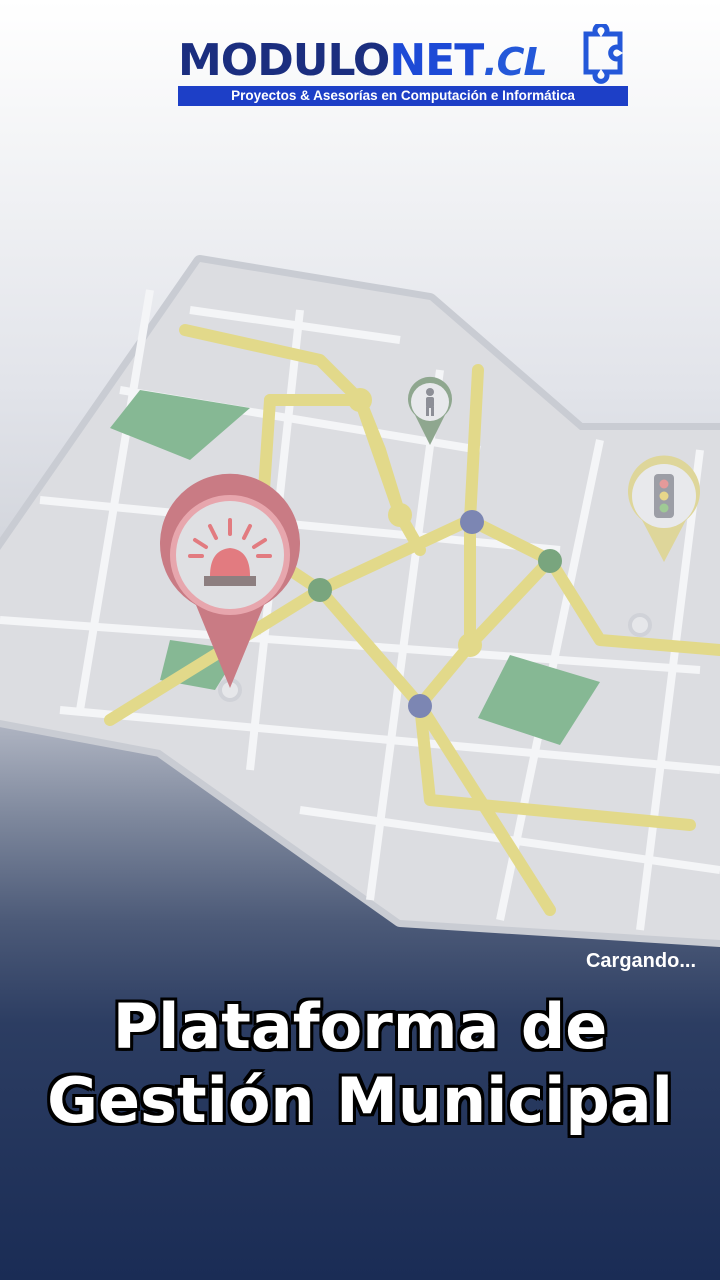 The width and height of the screenshot is (720, 1280). I want to click on traffic-light-icon, so click(664, 496).